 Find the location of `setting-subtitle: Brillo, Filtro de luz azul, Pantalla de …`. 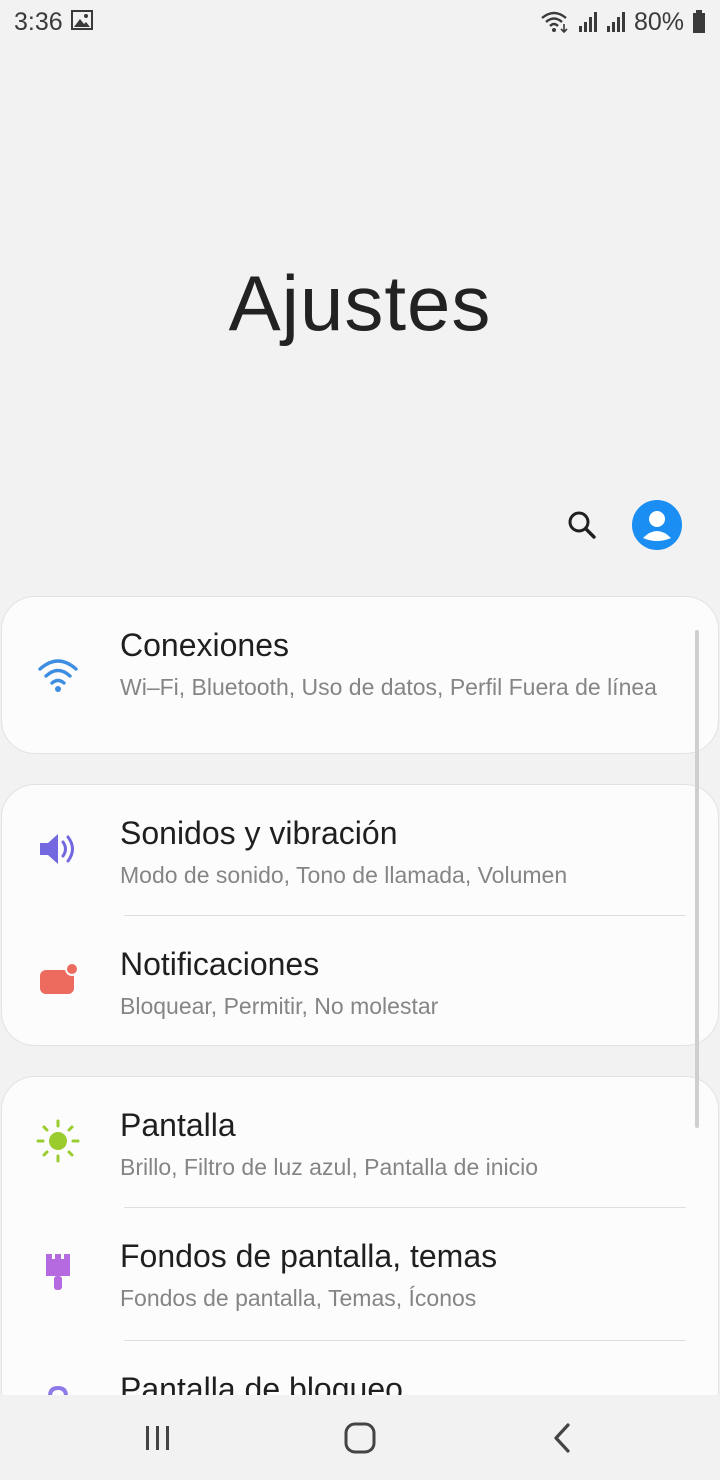

setting-subtitle: Brillo, Filtro de luz azul, Pantalla de … is located at coordinates (329, 1167).